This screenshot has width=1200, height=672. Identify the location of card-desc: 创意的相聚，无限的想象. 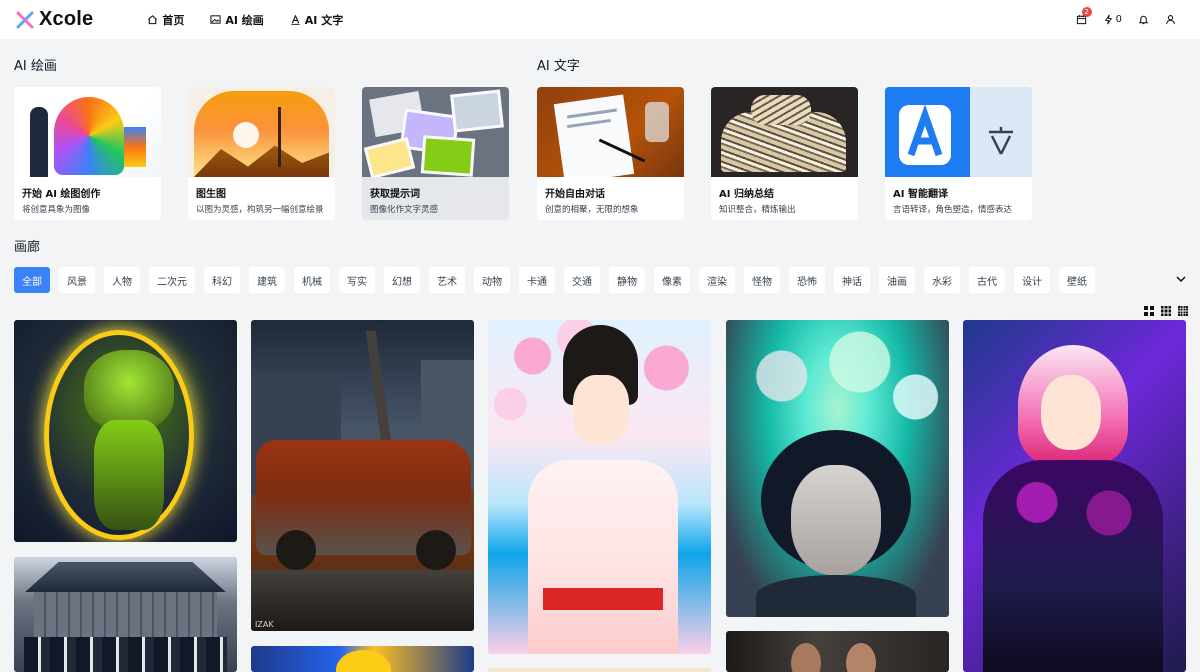
(592, 210).